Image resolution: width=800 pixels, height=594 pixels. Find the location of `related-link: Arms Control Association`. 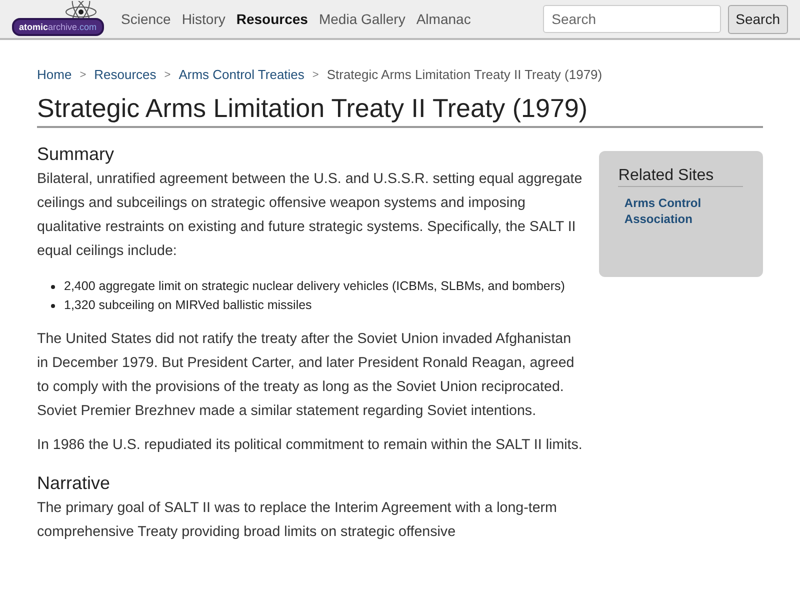

related-link: Arms Control Association is located at coordinates (669, 211).